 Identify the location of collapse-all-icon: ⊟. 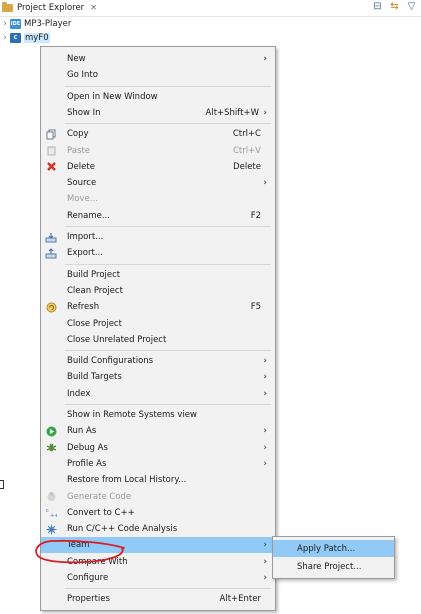
(377, 6).